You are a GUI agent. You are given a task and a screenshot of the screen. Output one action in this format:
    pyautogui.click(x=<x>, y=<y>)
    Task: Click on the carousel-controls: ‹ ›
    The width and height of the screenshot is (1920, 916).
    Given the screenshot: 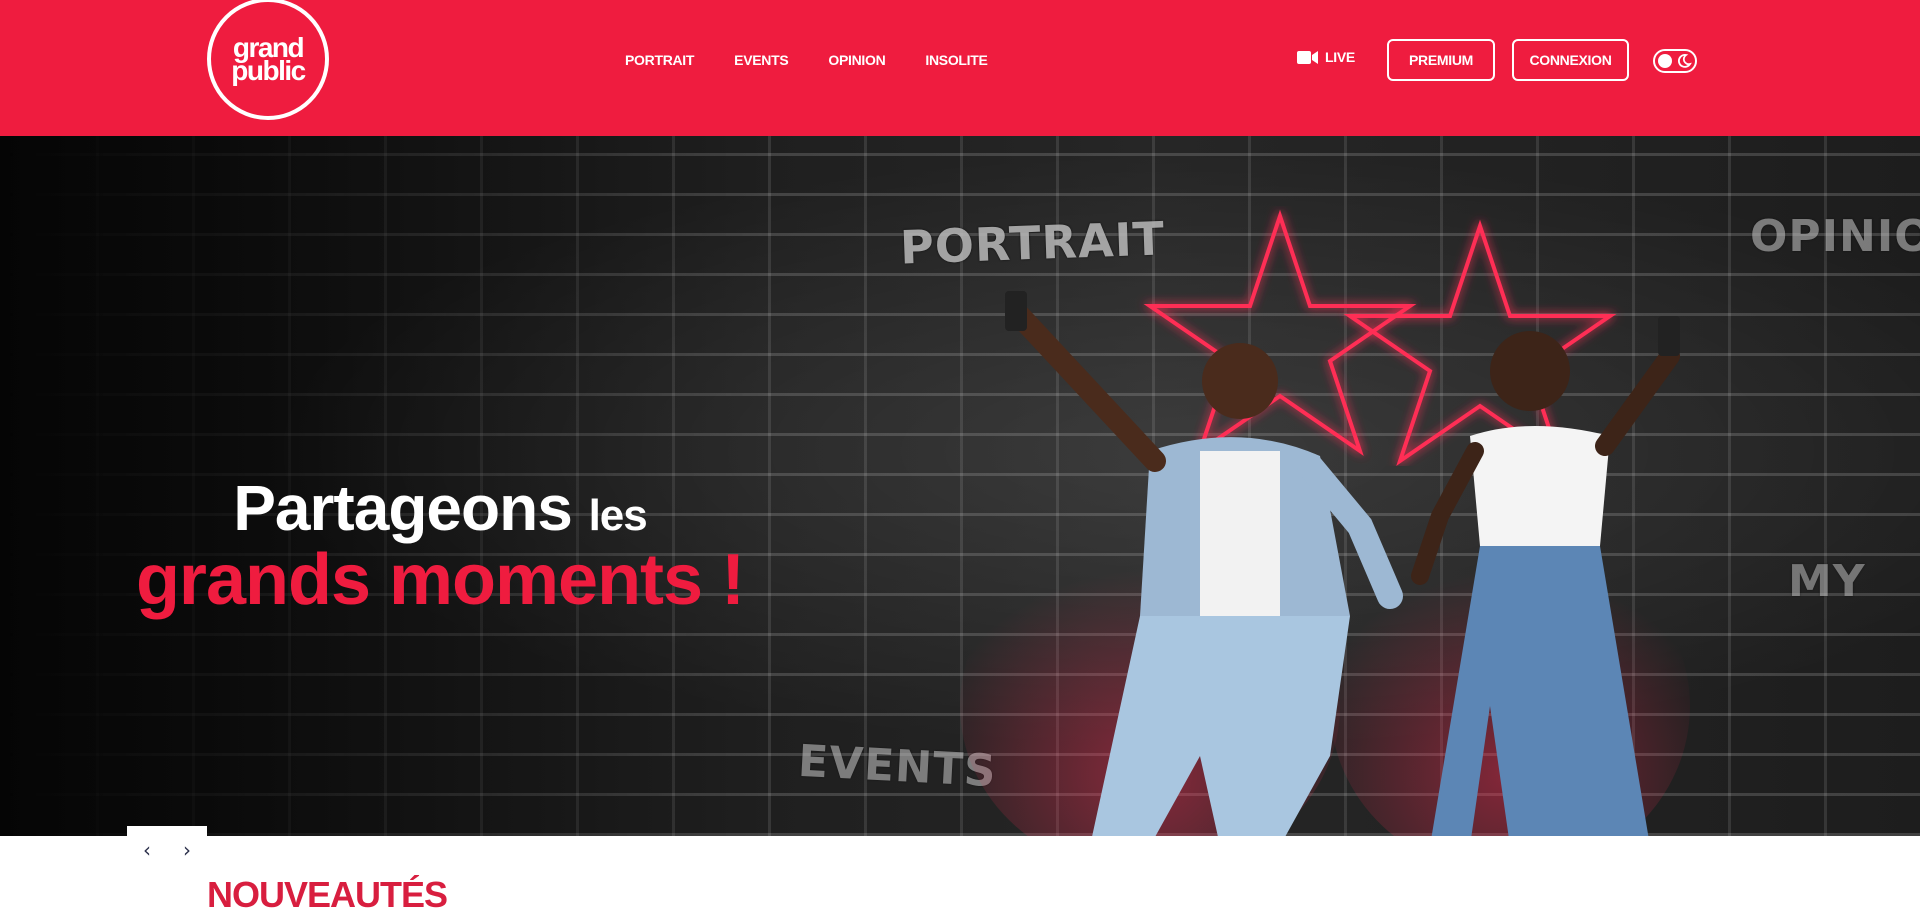 What is the action you would take?
    pyautogui.click(x=167, y=850)
    